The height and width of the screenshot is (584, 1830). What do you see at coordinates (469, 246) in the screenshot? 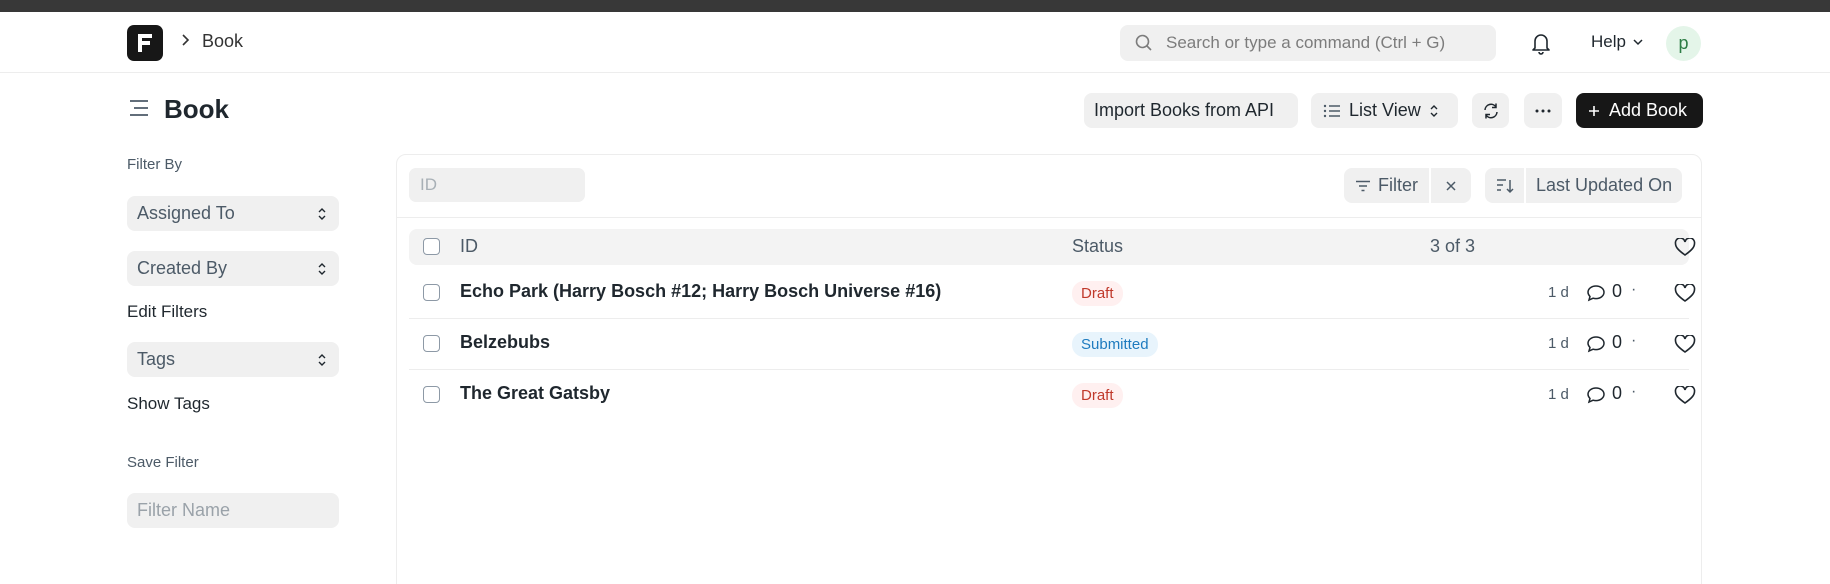
I see `column-header-id: ID` at bounding box center [469, 246].